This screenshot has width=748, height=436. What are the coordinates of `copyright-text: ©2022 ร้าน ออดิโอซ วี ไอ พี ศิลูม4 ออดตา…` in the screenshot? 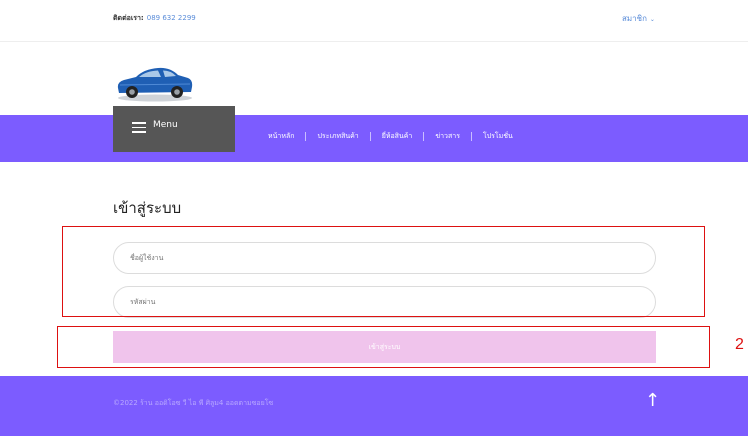 It's located at (193, 403).